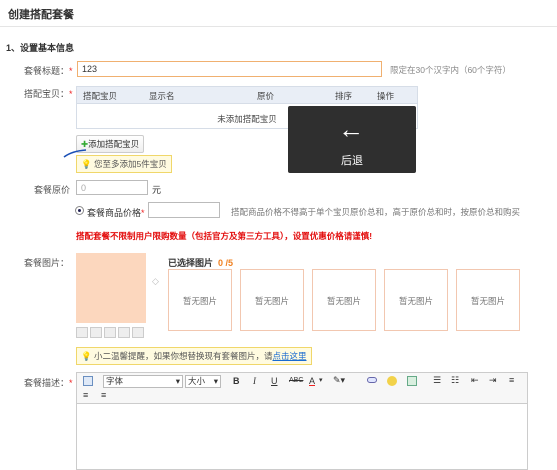 This screenshot has height=470, width=557. What do you see at coordinates (344, 300) in the screenshot?
I see `image-slot-3: 暂无图片` at bounding box center [344, 300].